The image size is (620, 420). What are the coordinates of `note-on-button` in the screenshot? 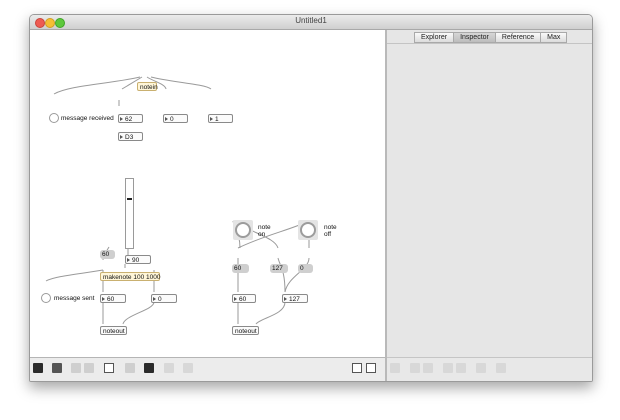 It's located at (243, 230).